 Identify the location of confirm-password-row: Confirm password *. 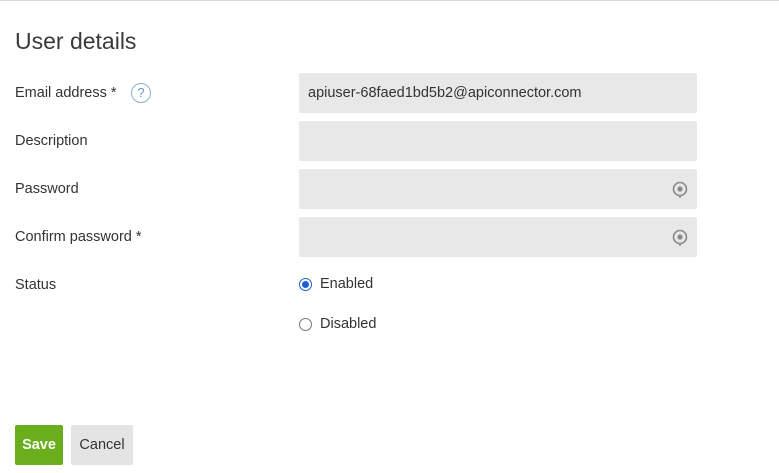
(389, 237).